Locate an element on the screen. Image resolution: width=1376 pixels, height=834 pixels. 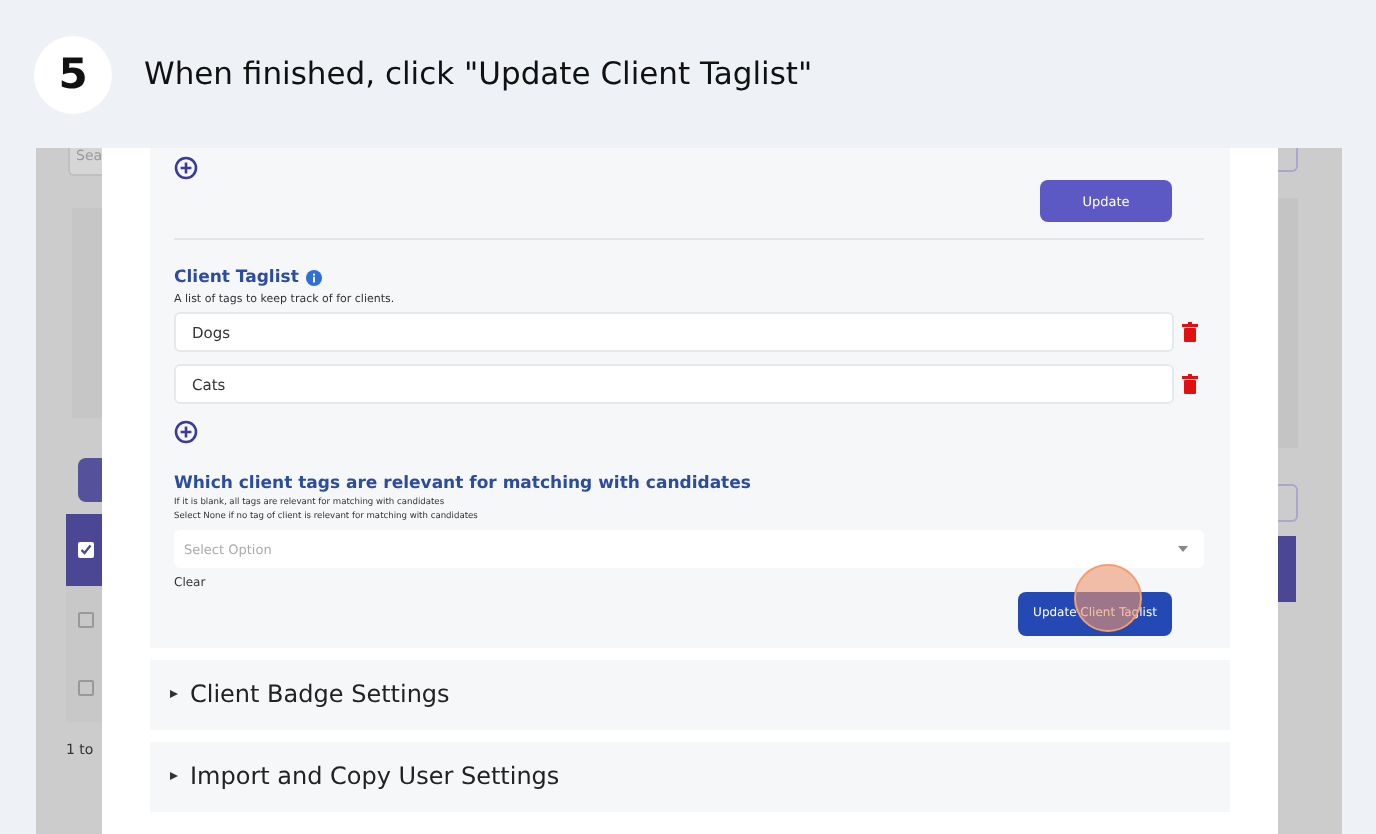
section-title: Which client tags are relevant for matching with candidates is located at coordinates (463, 484).